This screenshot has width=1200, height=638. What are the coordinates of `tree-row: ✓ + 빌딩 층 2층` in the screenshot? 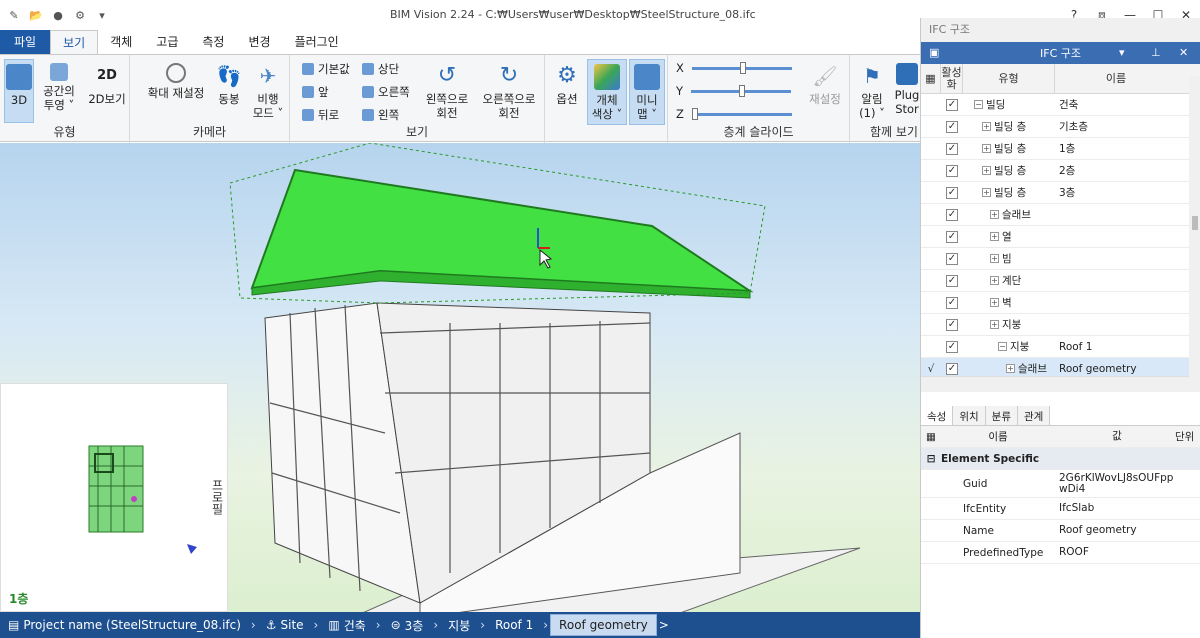 It's located at (1060, 171).